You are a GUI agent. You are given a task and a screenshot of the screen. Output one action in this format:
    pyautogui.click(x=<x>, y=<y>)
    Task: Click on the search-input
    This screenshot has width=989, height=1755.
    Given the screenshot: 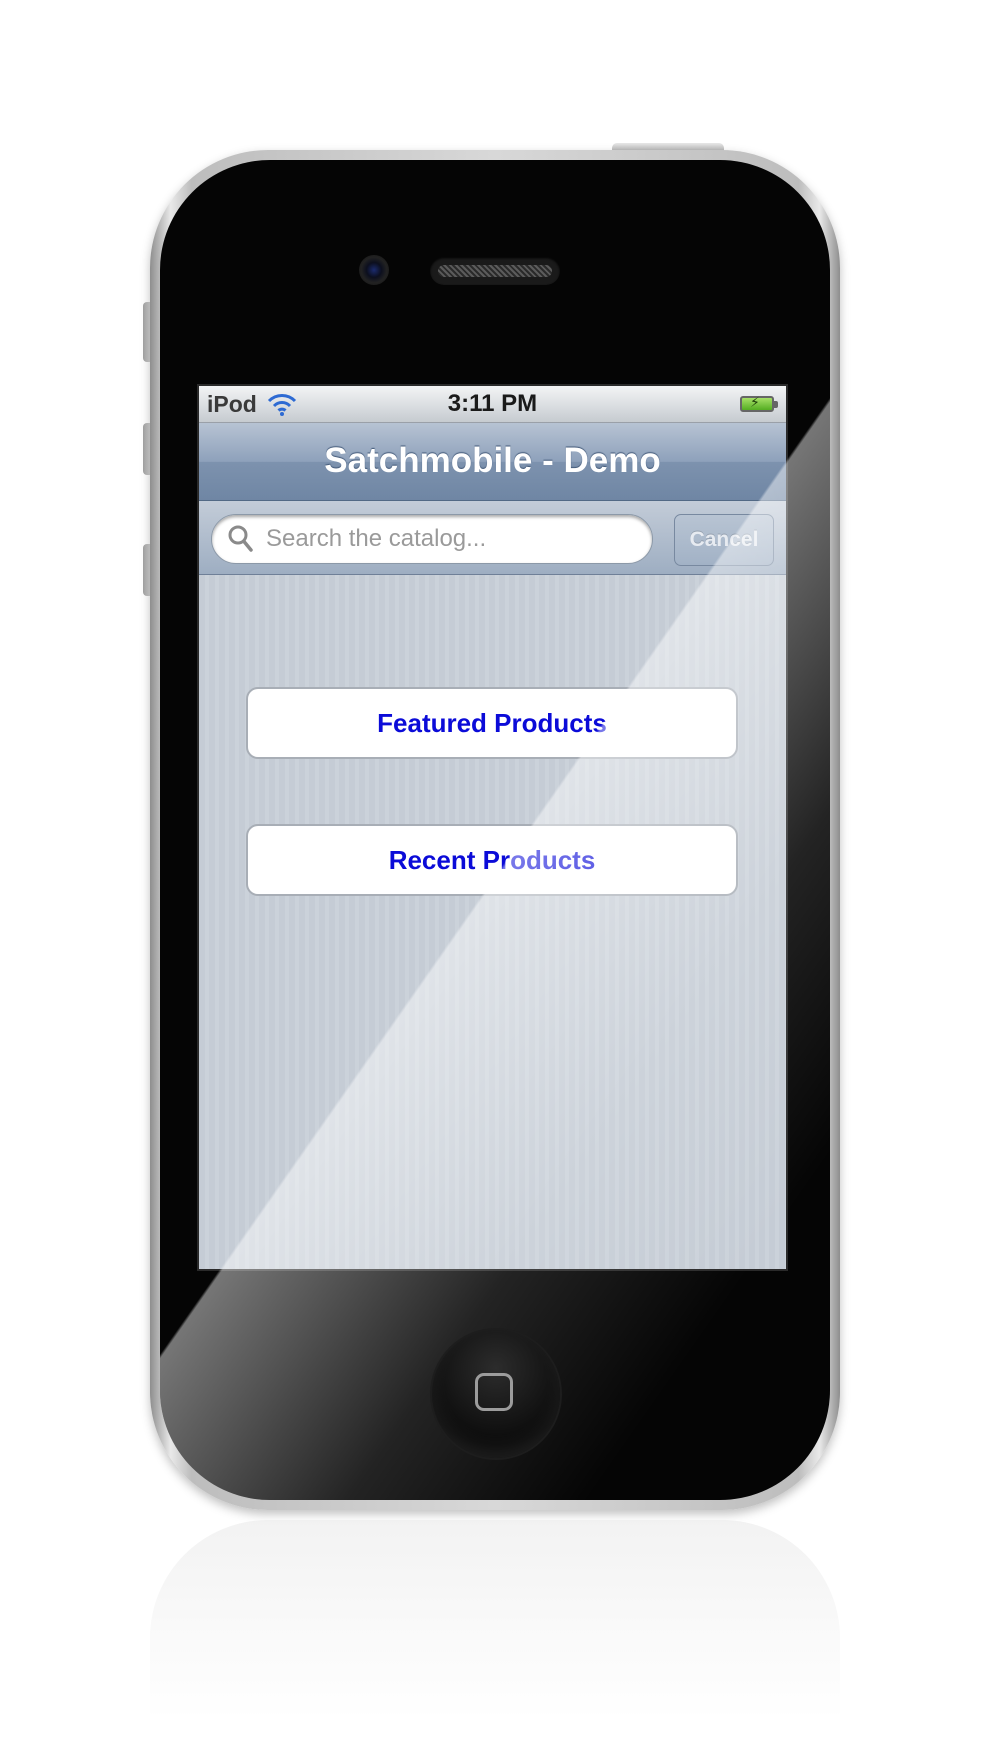 What is the action you would take?
    pyautogui.click(x=451, y=539)
    